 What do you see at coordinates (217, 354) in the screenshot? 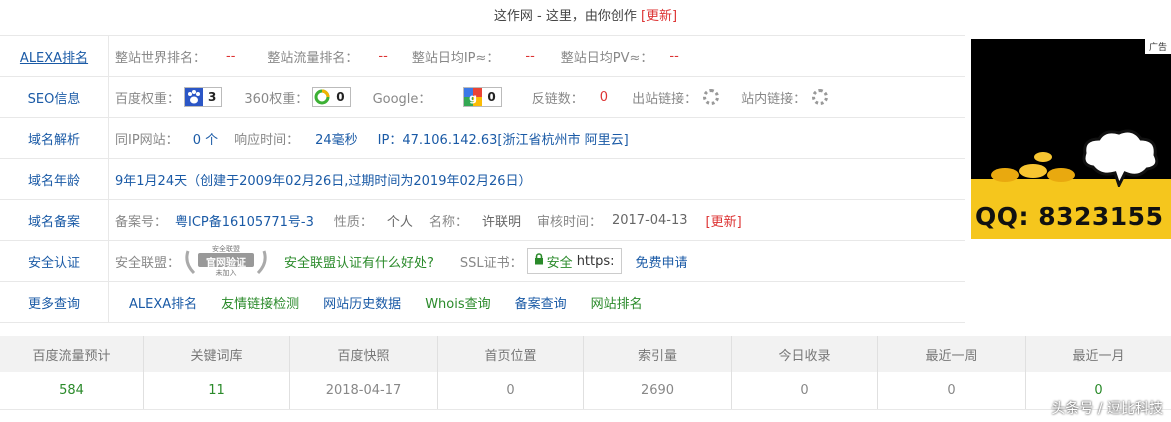
I see `stats-header: 关键词库` at bounding box center [217, 354].